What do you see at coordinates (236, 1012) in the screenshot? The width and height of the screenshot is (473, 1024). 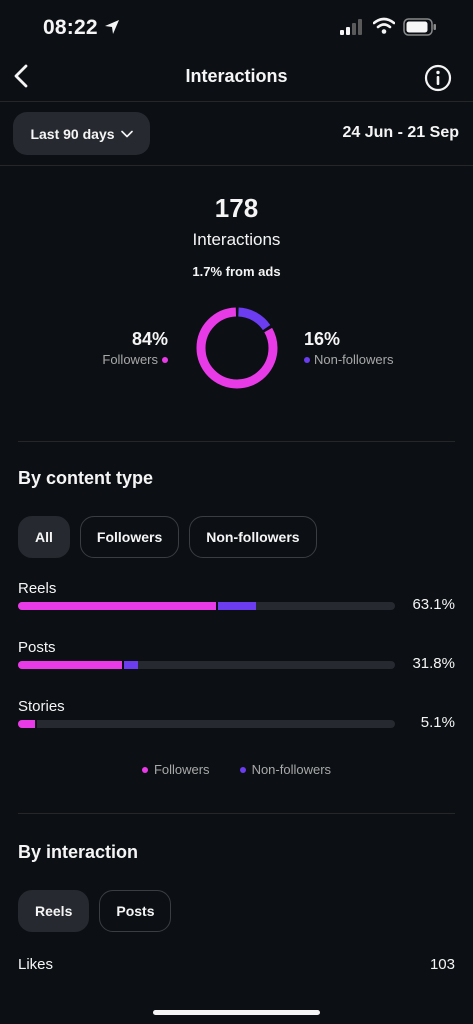 I see `home-indicator` at bounding box center [236, 1012].